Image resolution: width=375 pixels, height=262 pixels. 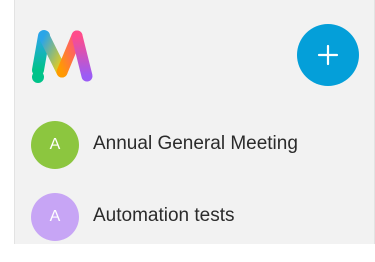 What do you see at coordinates (63, 56) in the screenshot?
I see `webex-teams-logo-icon` at bounding box center [63, 56].